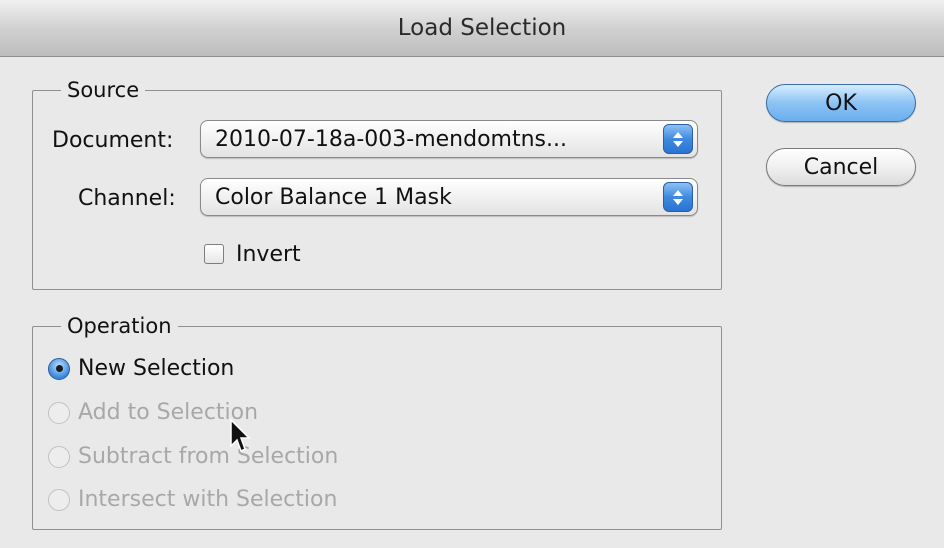 Image resolution: width=944 pixels, height=548 pixels. I want to click on invert-label: Invert, so click(268, 254).